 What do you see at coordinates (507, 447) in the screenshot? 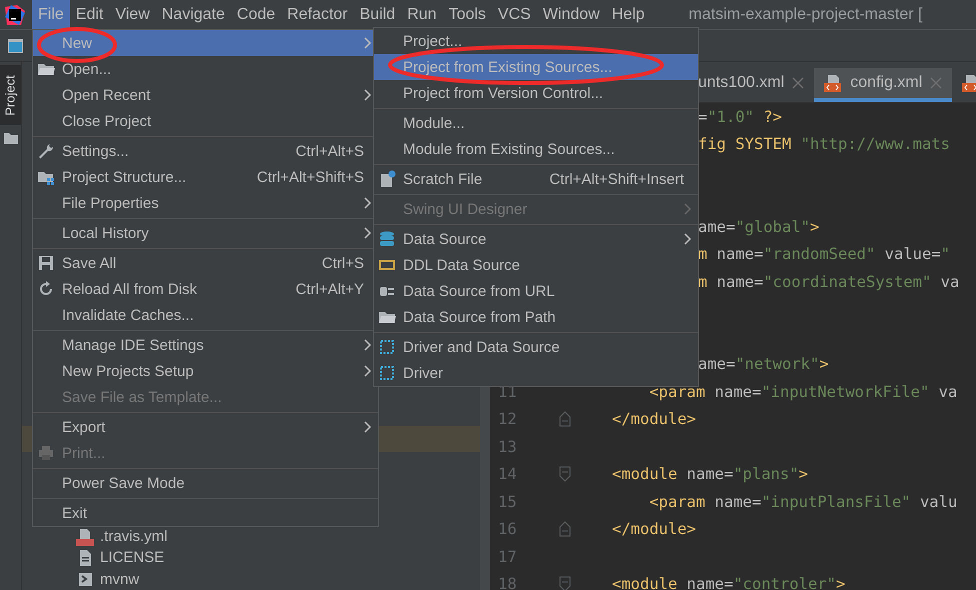
I see `line-number: 13` at bounding box center [507, 447].